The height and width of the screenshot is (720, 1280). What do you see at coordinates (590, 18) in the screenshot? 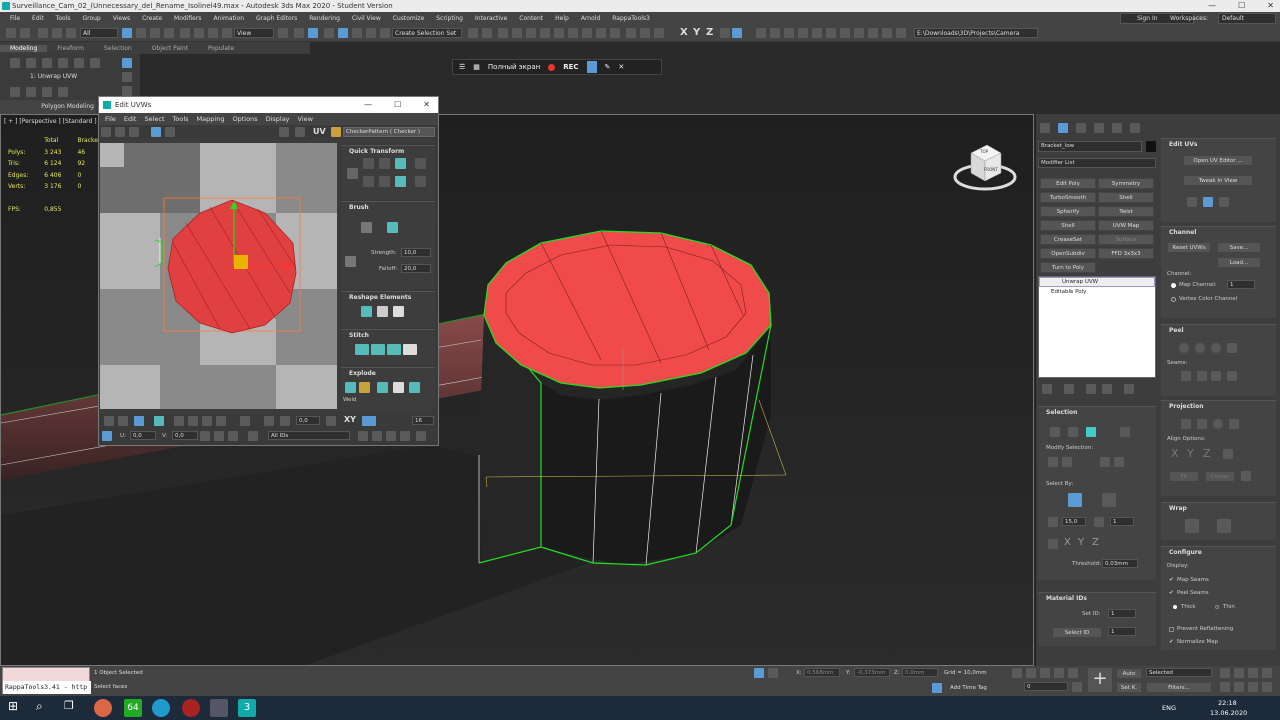
I see `menu-arnold: Arnold` at bounding box center [590, 18].